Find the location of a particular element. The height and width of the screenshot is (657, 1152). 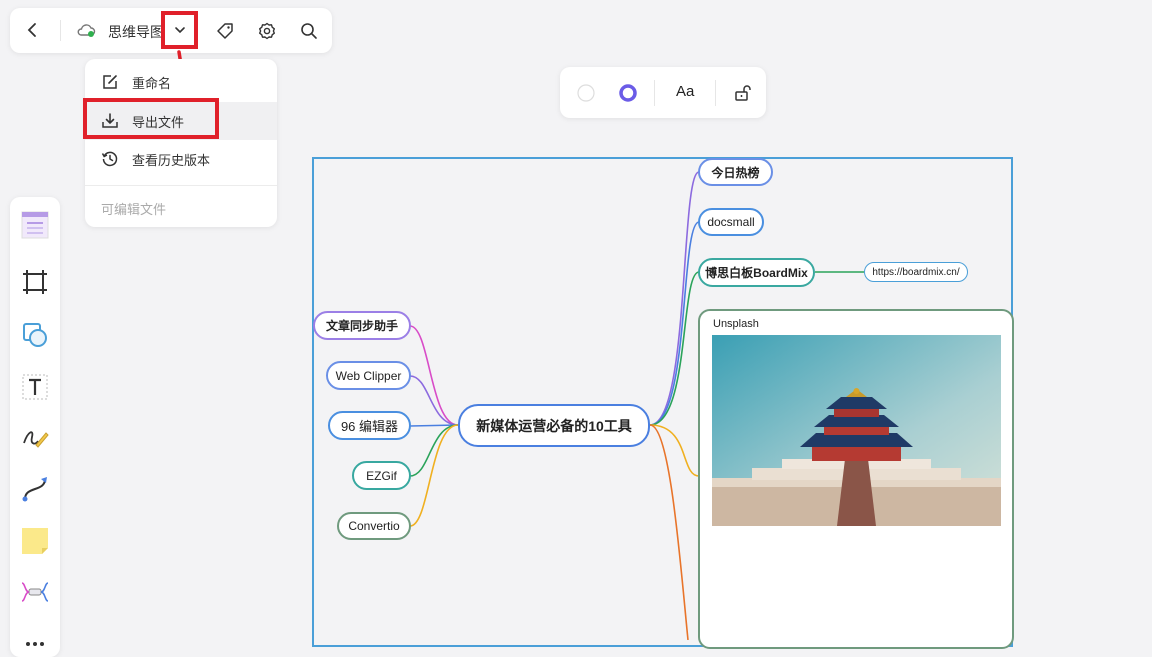

unlock-icon is located at coordinates (743, 93).